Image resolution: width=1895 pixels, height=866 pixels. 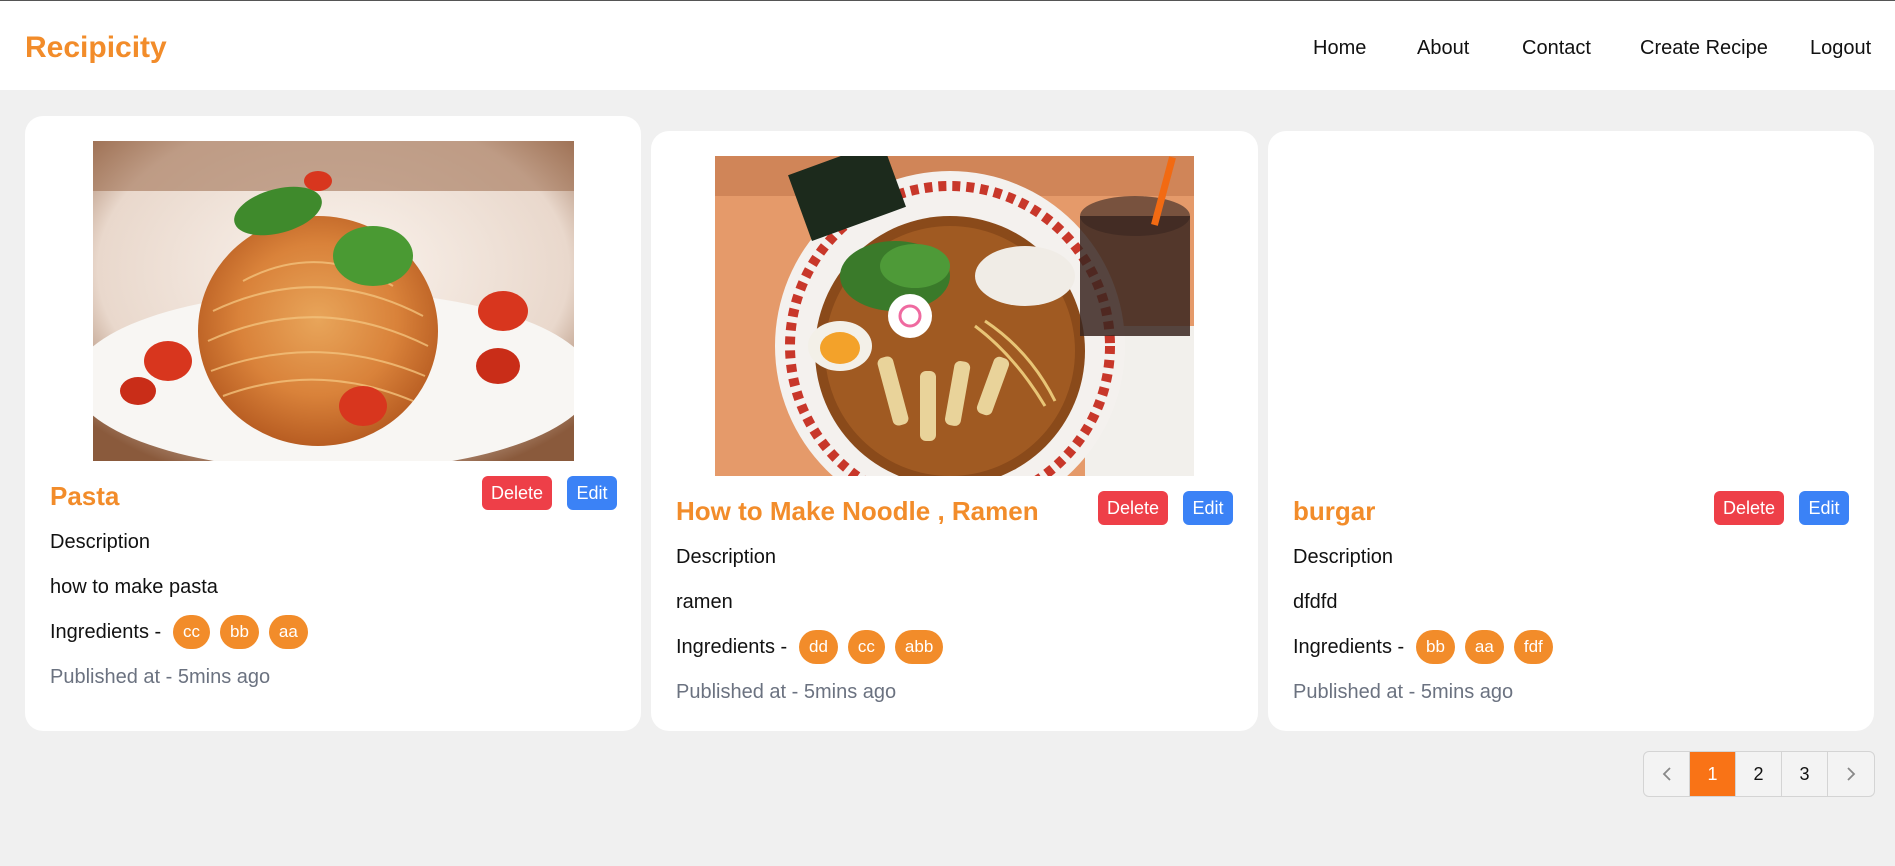 I want to click on recipe-title: How to Make Noodle , Ramen, so click(x=857, y=511).